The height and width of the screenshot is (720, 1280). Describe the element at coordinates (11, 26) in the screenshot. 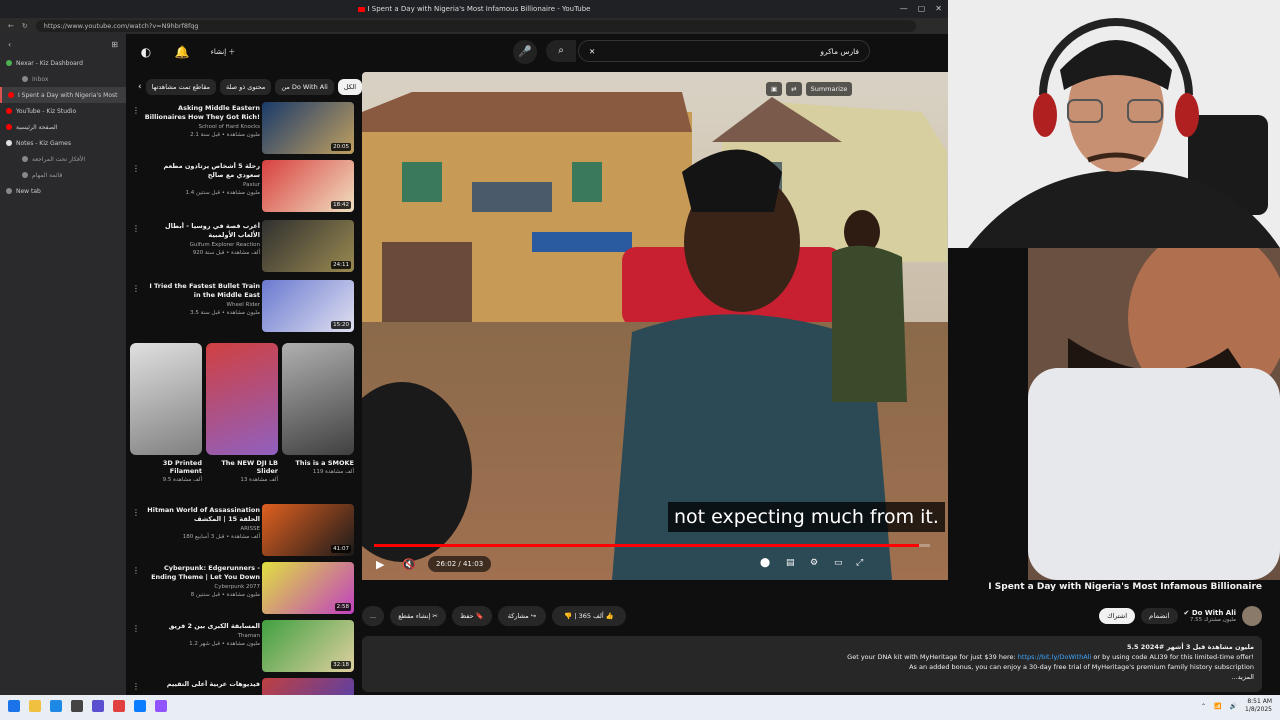

I see `back-icon: ←` at that location.